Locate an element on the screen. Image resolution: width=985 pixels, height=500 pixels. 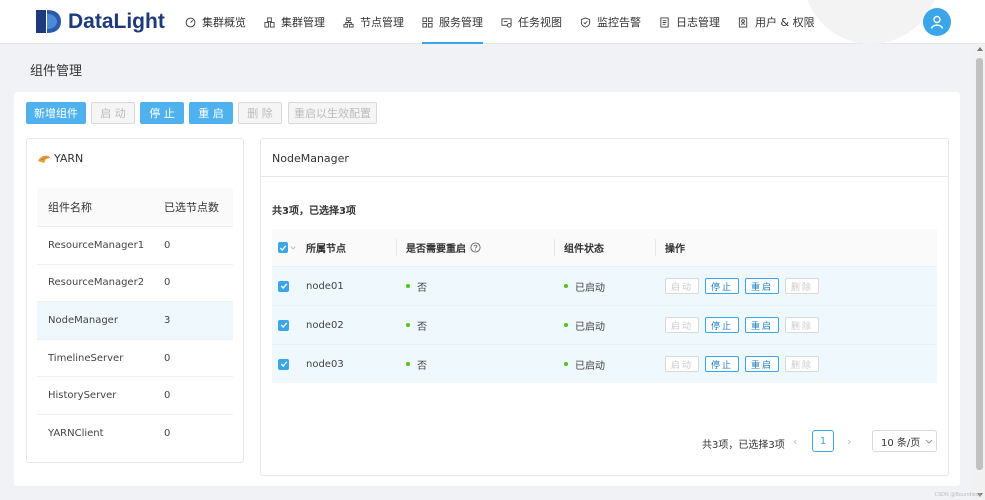
page-size-select: 10 条/页 is located at coordinates (904, 441).